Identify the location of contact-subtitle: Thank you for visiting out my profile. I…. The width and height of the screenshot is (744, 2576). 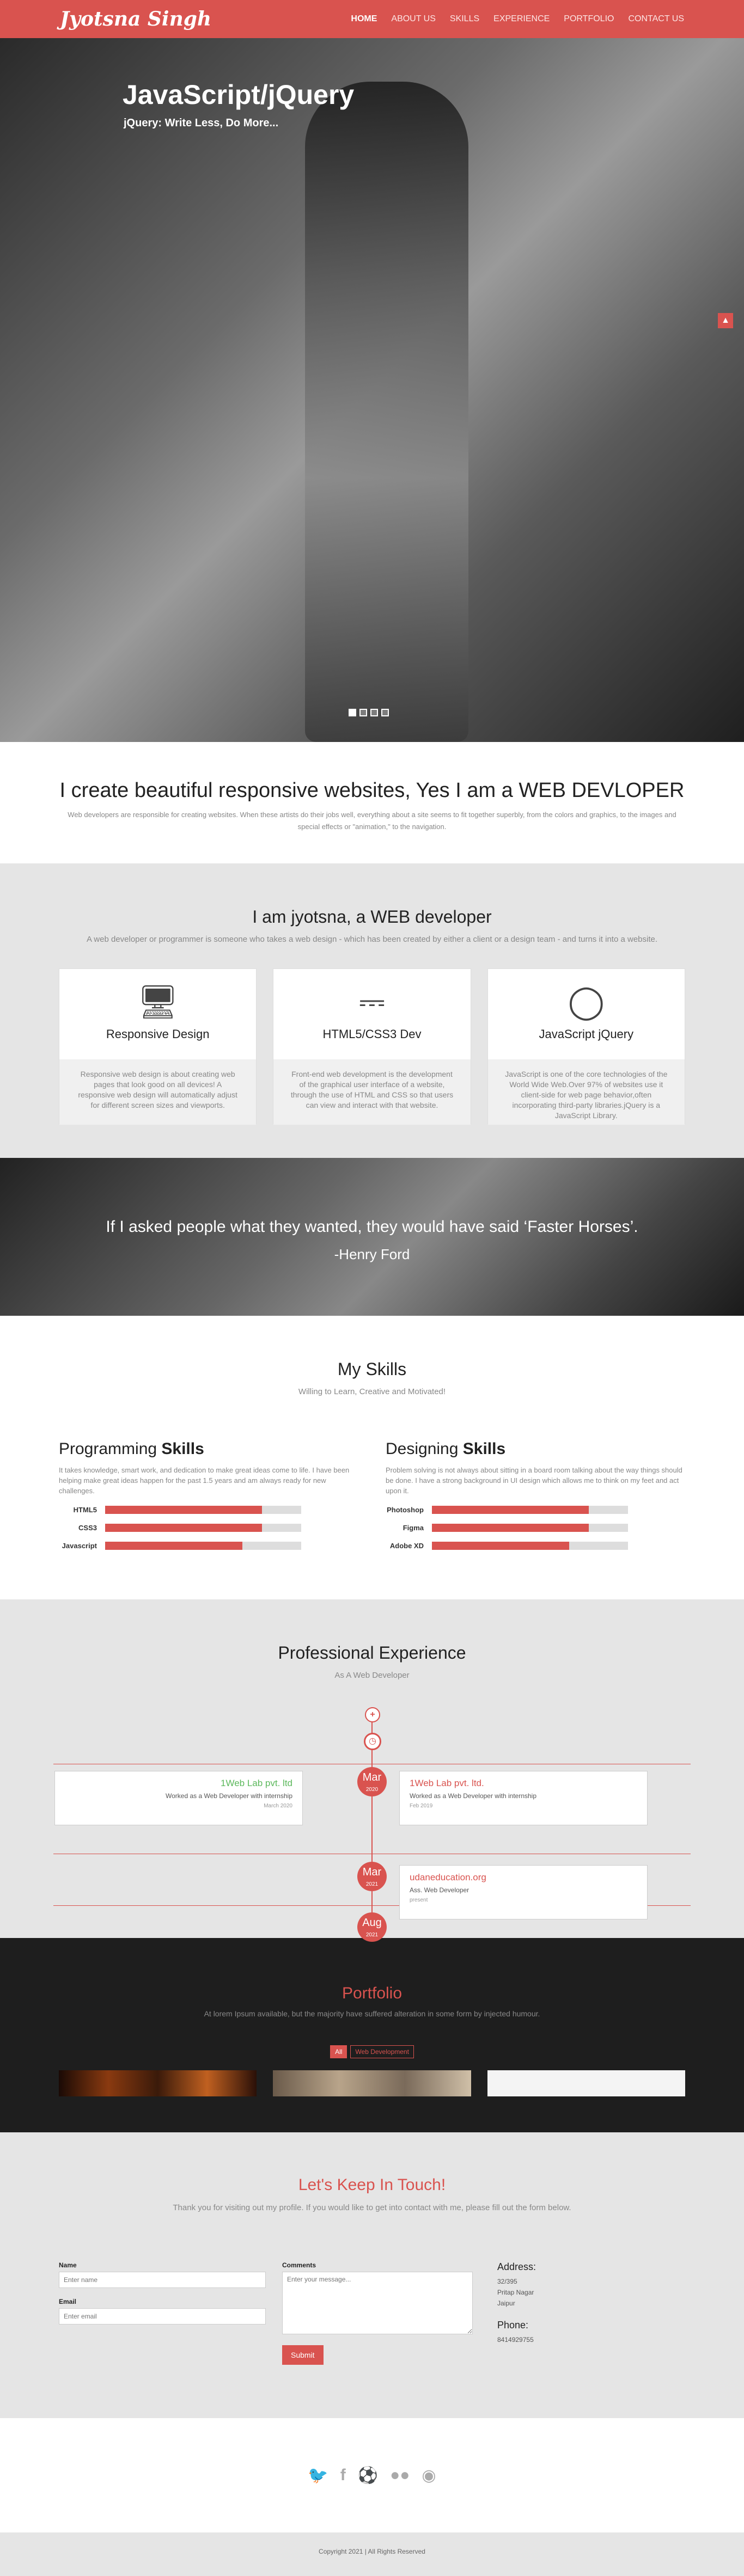
(372, 2207).